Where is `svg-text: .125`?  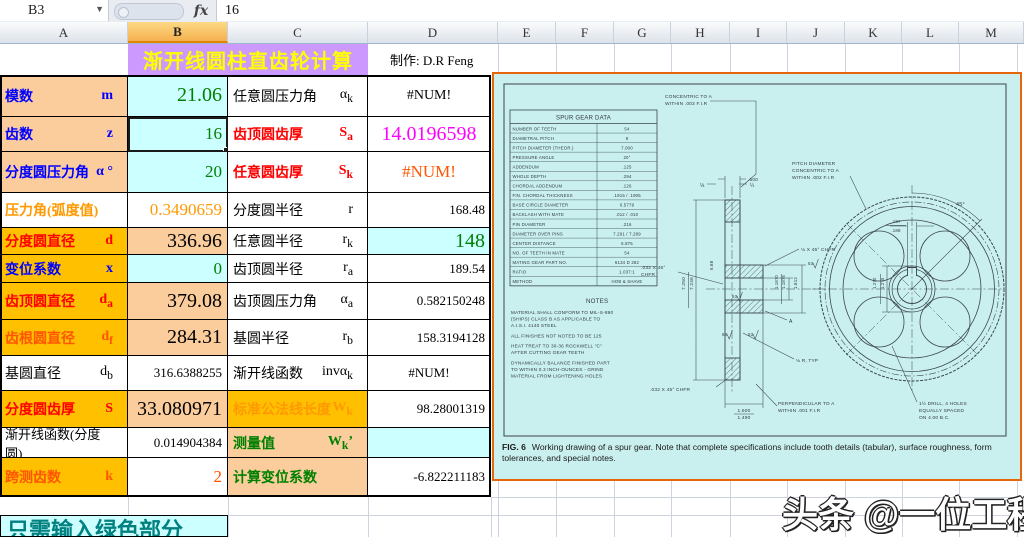
svg-text: .125 is located at coordinates (627, 166).